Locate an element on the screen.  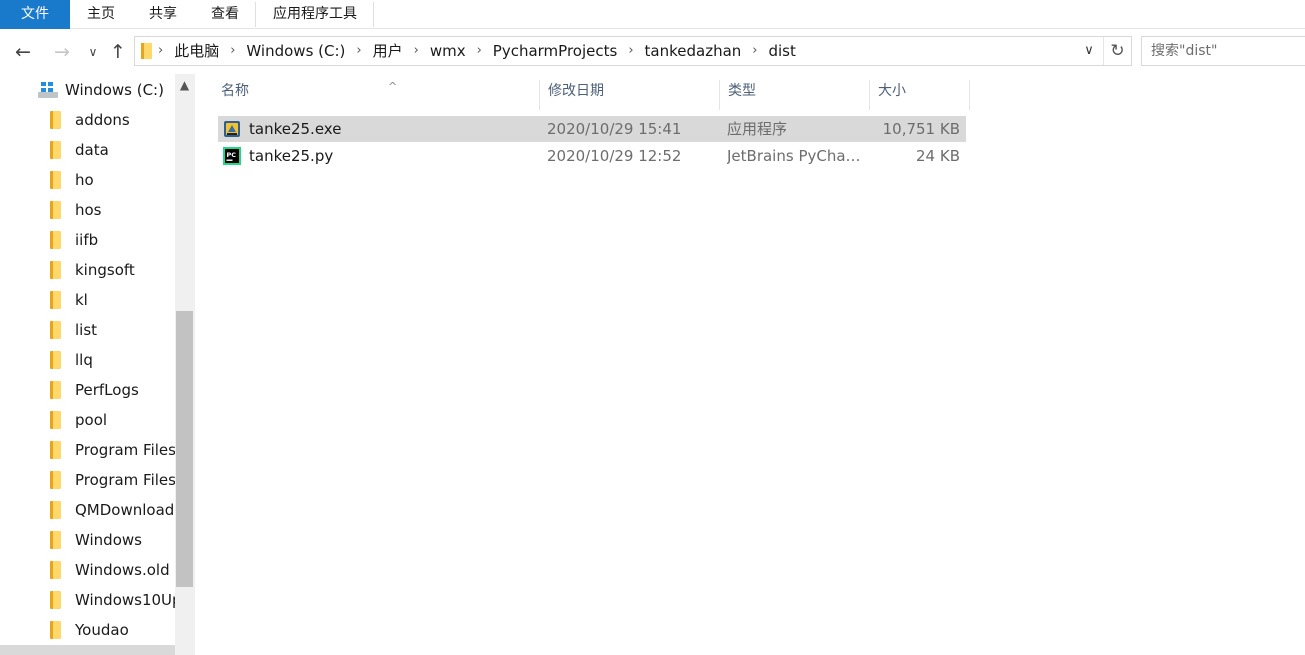
address-dropdown-icon: ∨ is located at coordinates (1089, 51).